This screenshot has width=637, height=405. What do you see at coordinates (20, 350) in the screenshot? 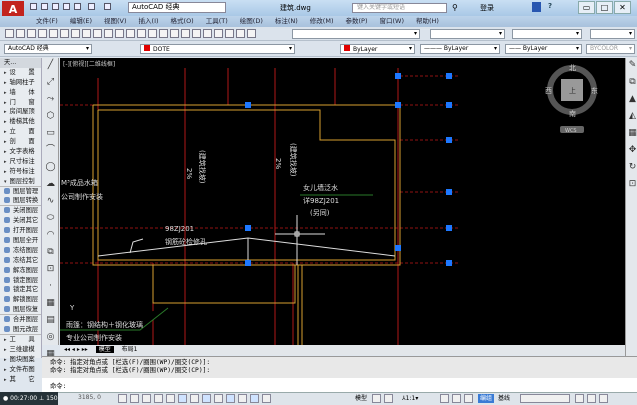
I see `sidebar-item: ▸ 三维建模` at bounding box center [20, 350].